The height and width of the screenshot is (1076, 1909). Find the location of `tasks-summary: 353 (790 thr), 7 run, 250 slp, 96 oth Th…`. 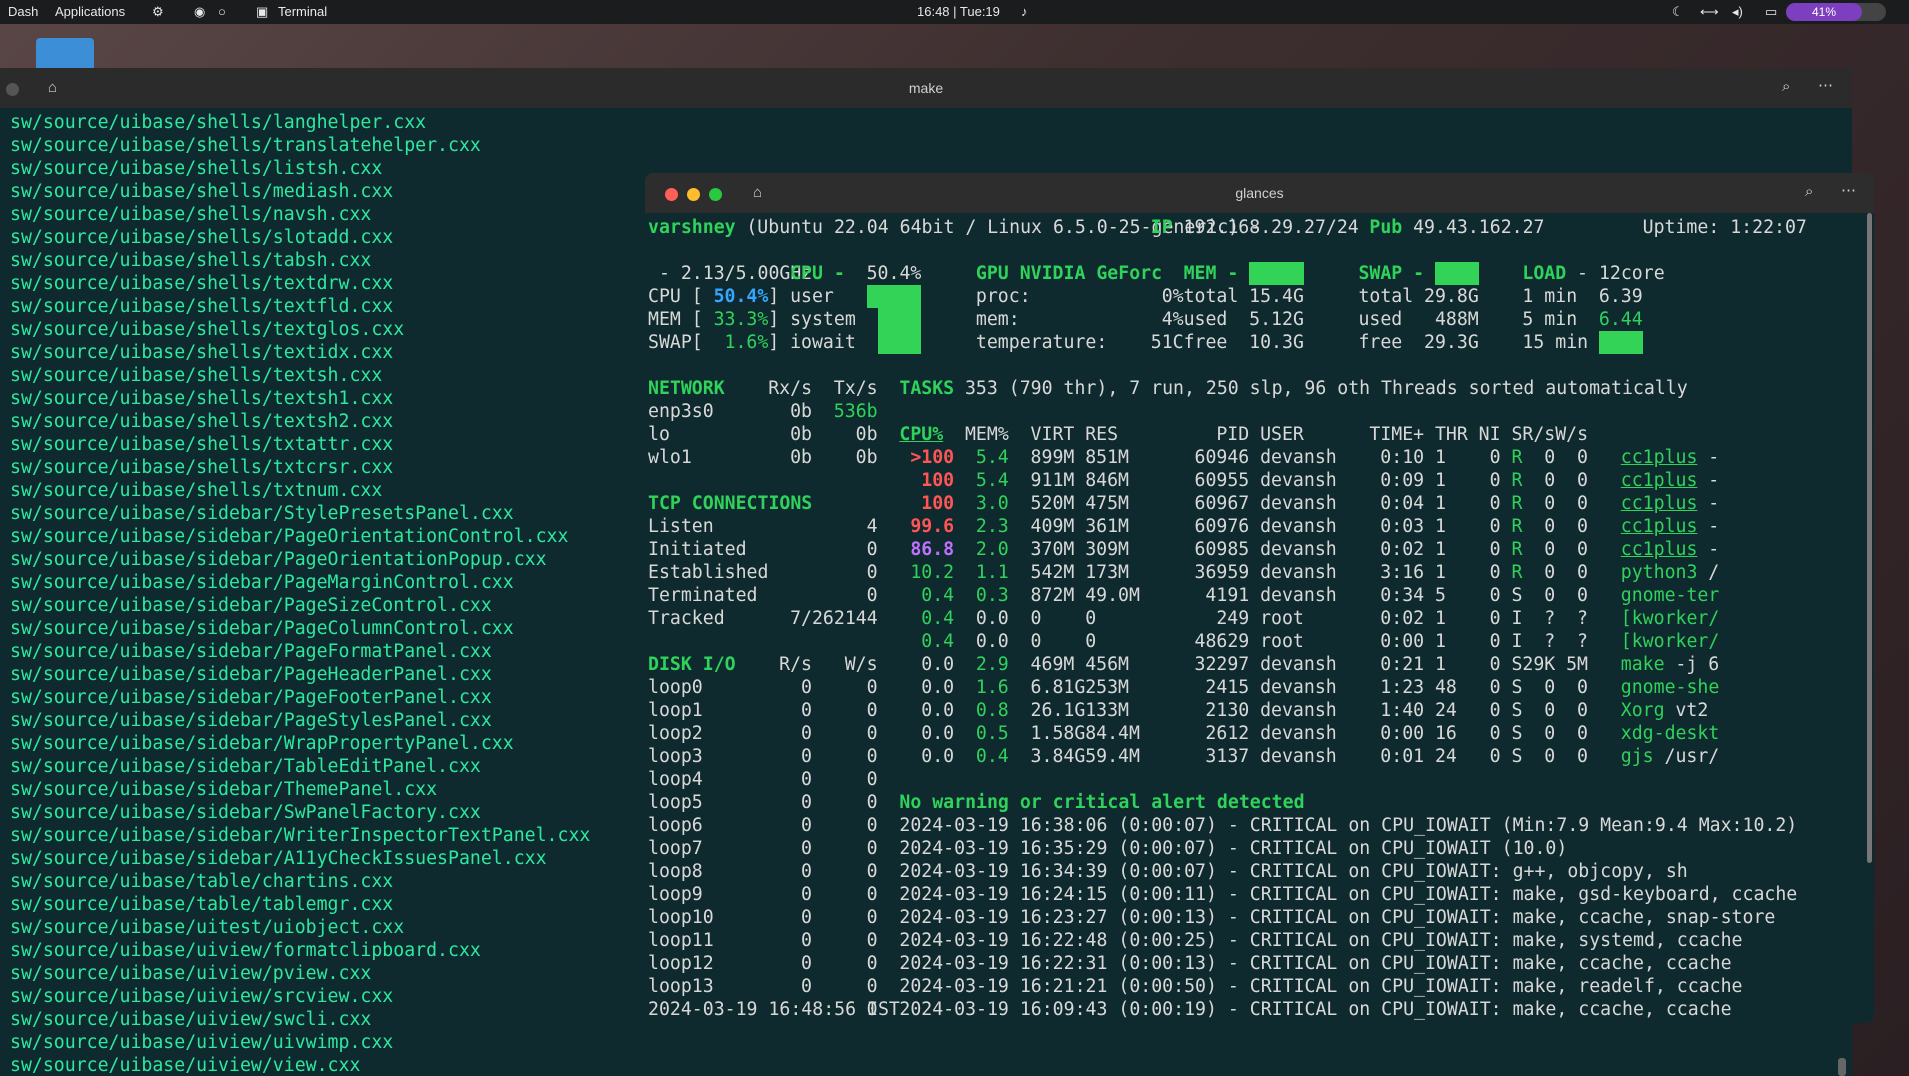

tasks-summary: 353 (790 thr), 7 run, 250 slp, 96 oth Th… is located at coordinates (1326, 388).